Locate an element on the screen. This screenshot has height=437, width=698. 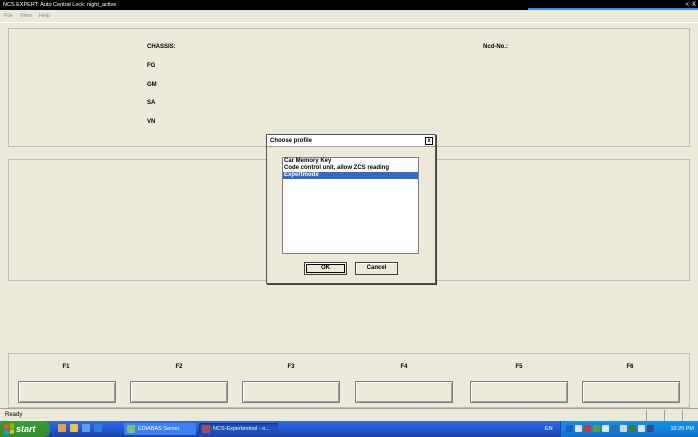
task-label: EDIABAS Server is located at coordinates (159, 429).